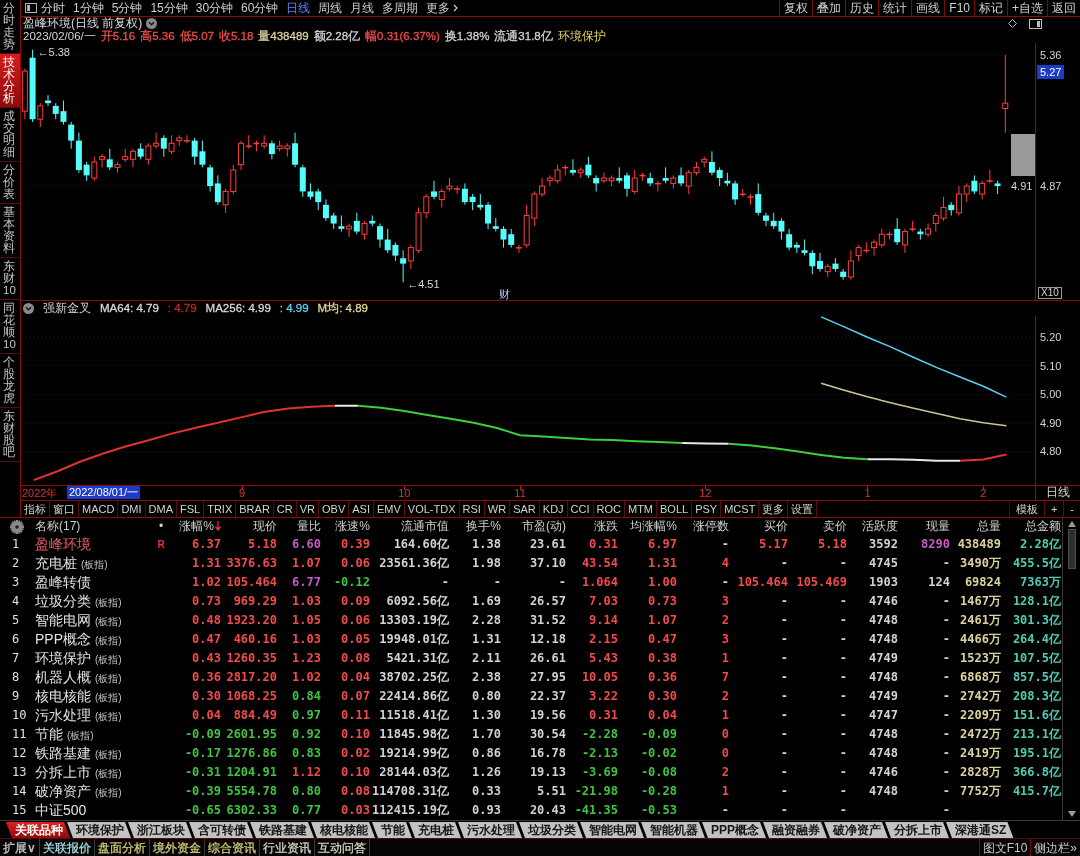 The height and width of the screenshot is (856, 1080). Describe the element at coordinates (1027, 8) in the screenshot. I see `toolbar-button: +自选` at that location.